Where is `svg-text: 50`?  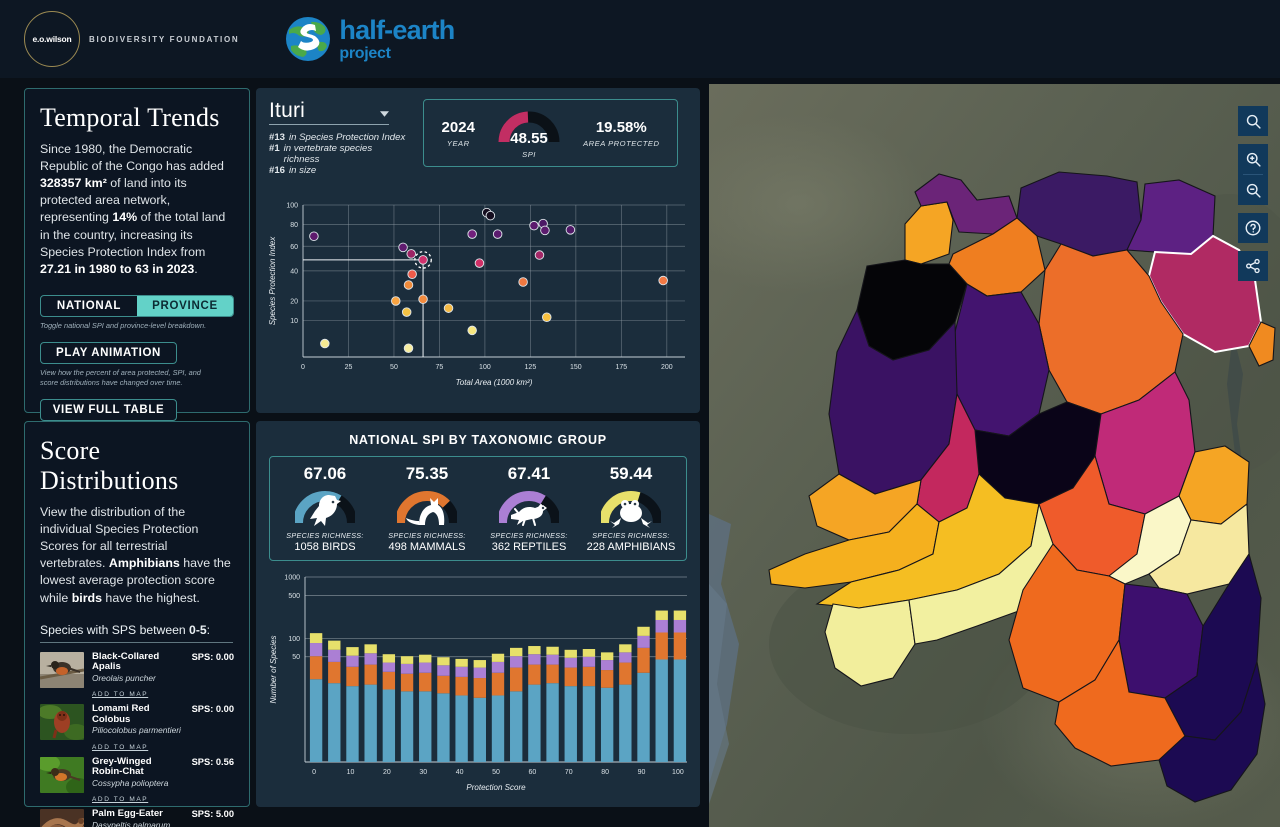
svg-text: 50 is located at coordinates (296, 657).